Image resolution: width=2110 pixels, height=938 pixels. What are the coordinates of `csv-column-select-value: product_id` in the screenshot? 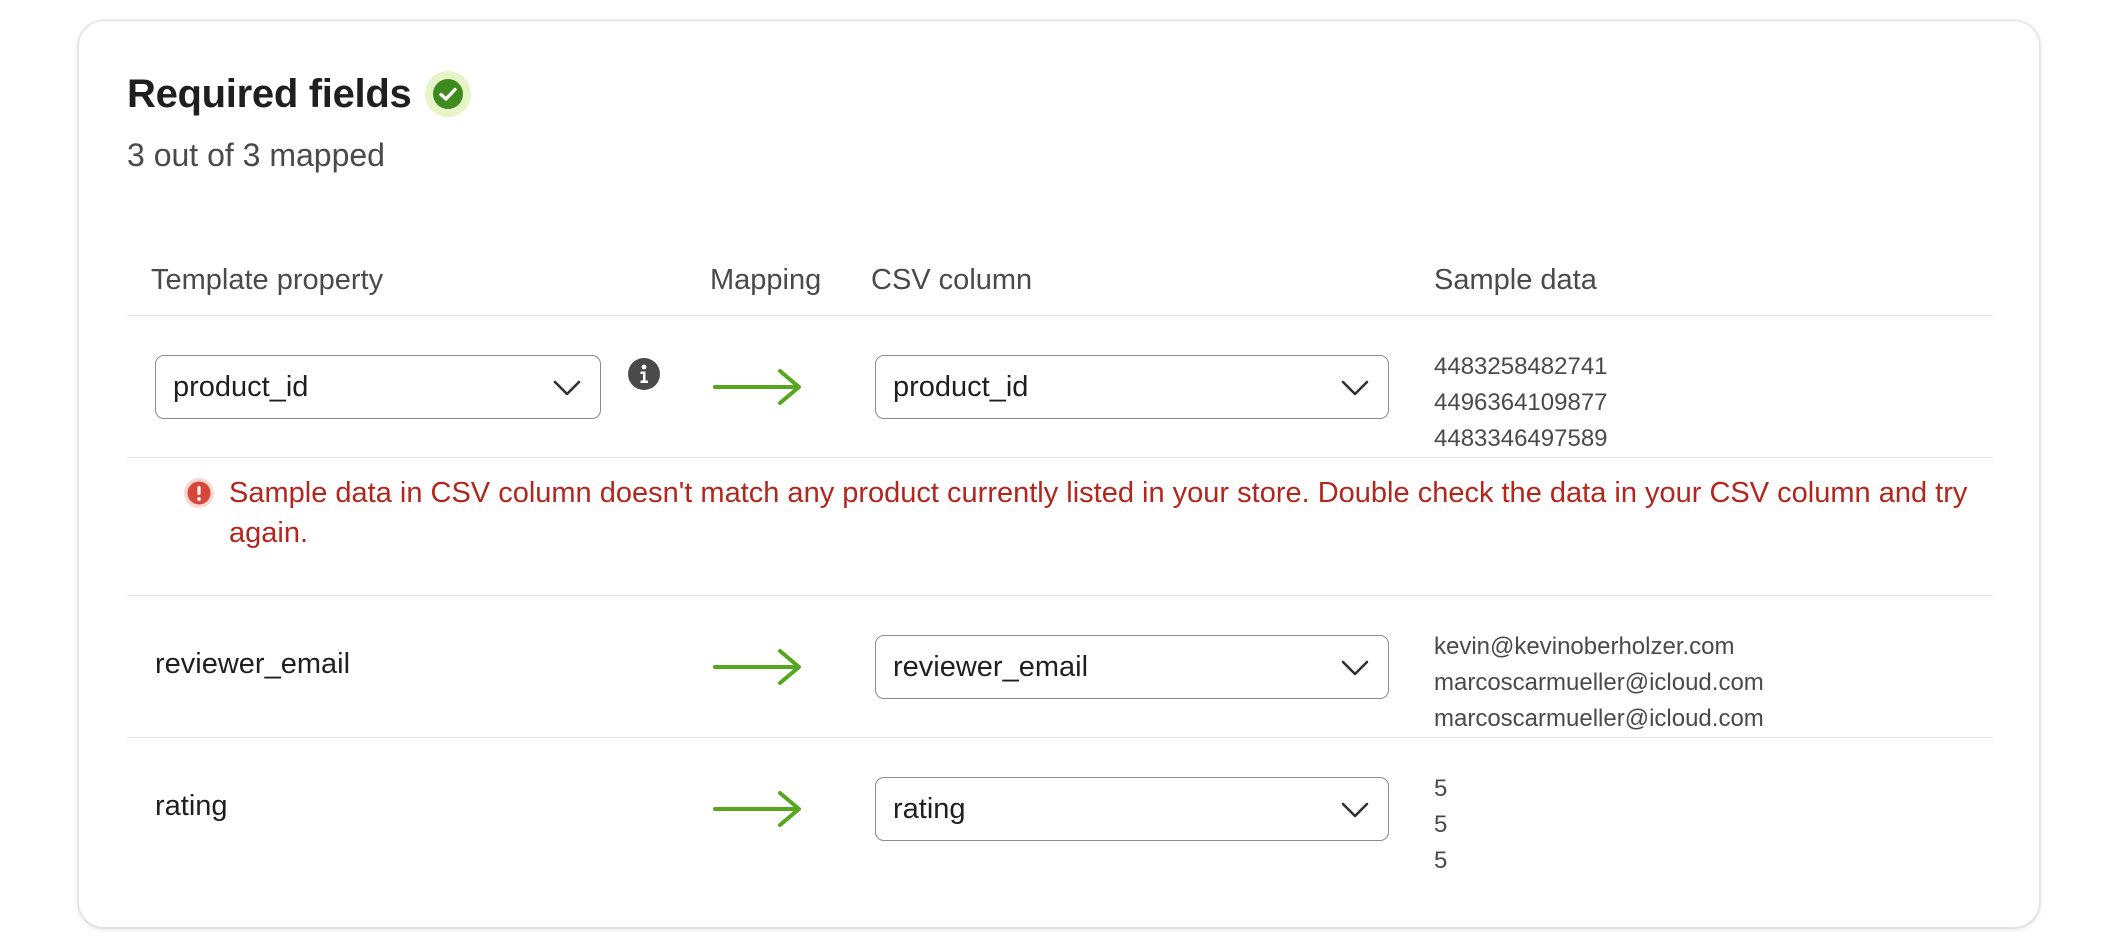 It's located at (961, 386).